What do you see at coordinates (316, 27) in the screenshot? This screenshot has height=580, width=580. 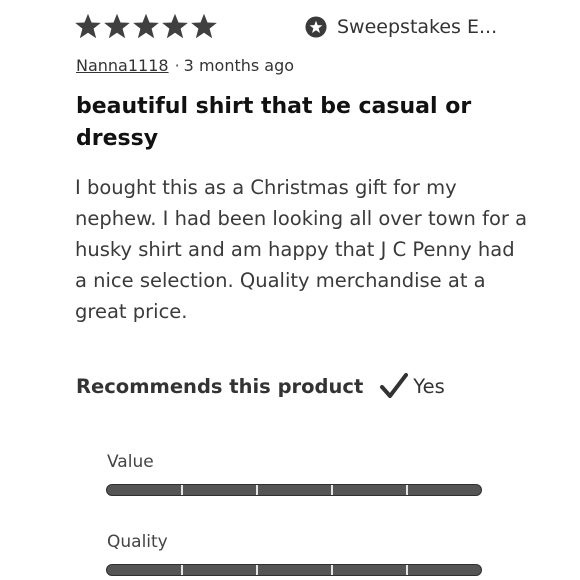 I see `star-circle-icon` at bounding box center [316, 27].